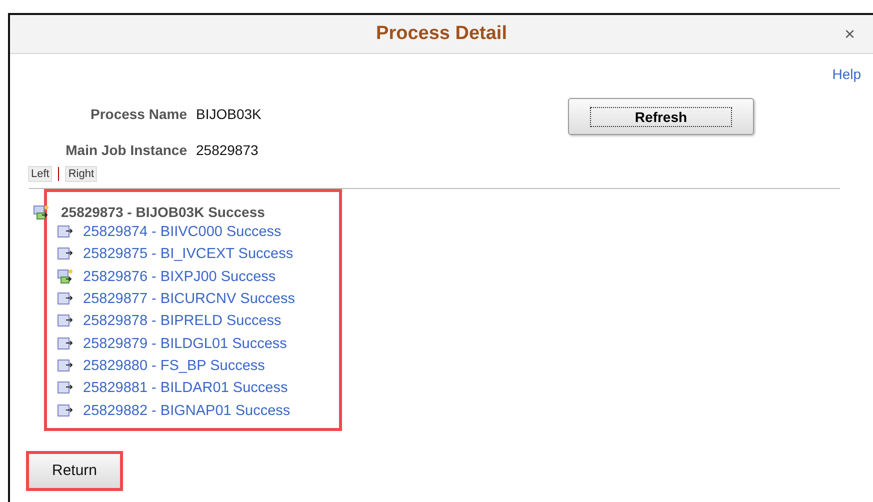  What do you see at coordinates (185, 344) in the screenshot?
I see `tree-item-link: 25829879 - BILDGL01 Success` at bounding box center [185, 344].